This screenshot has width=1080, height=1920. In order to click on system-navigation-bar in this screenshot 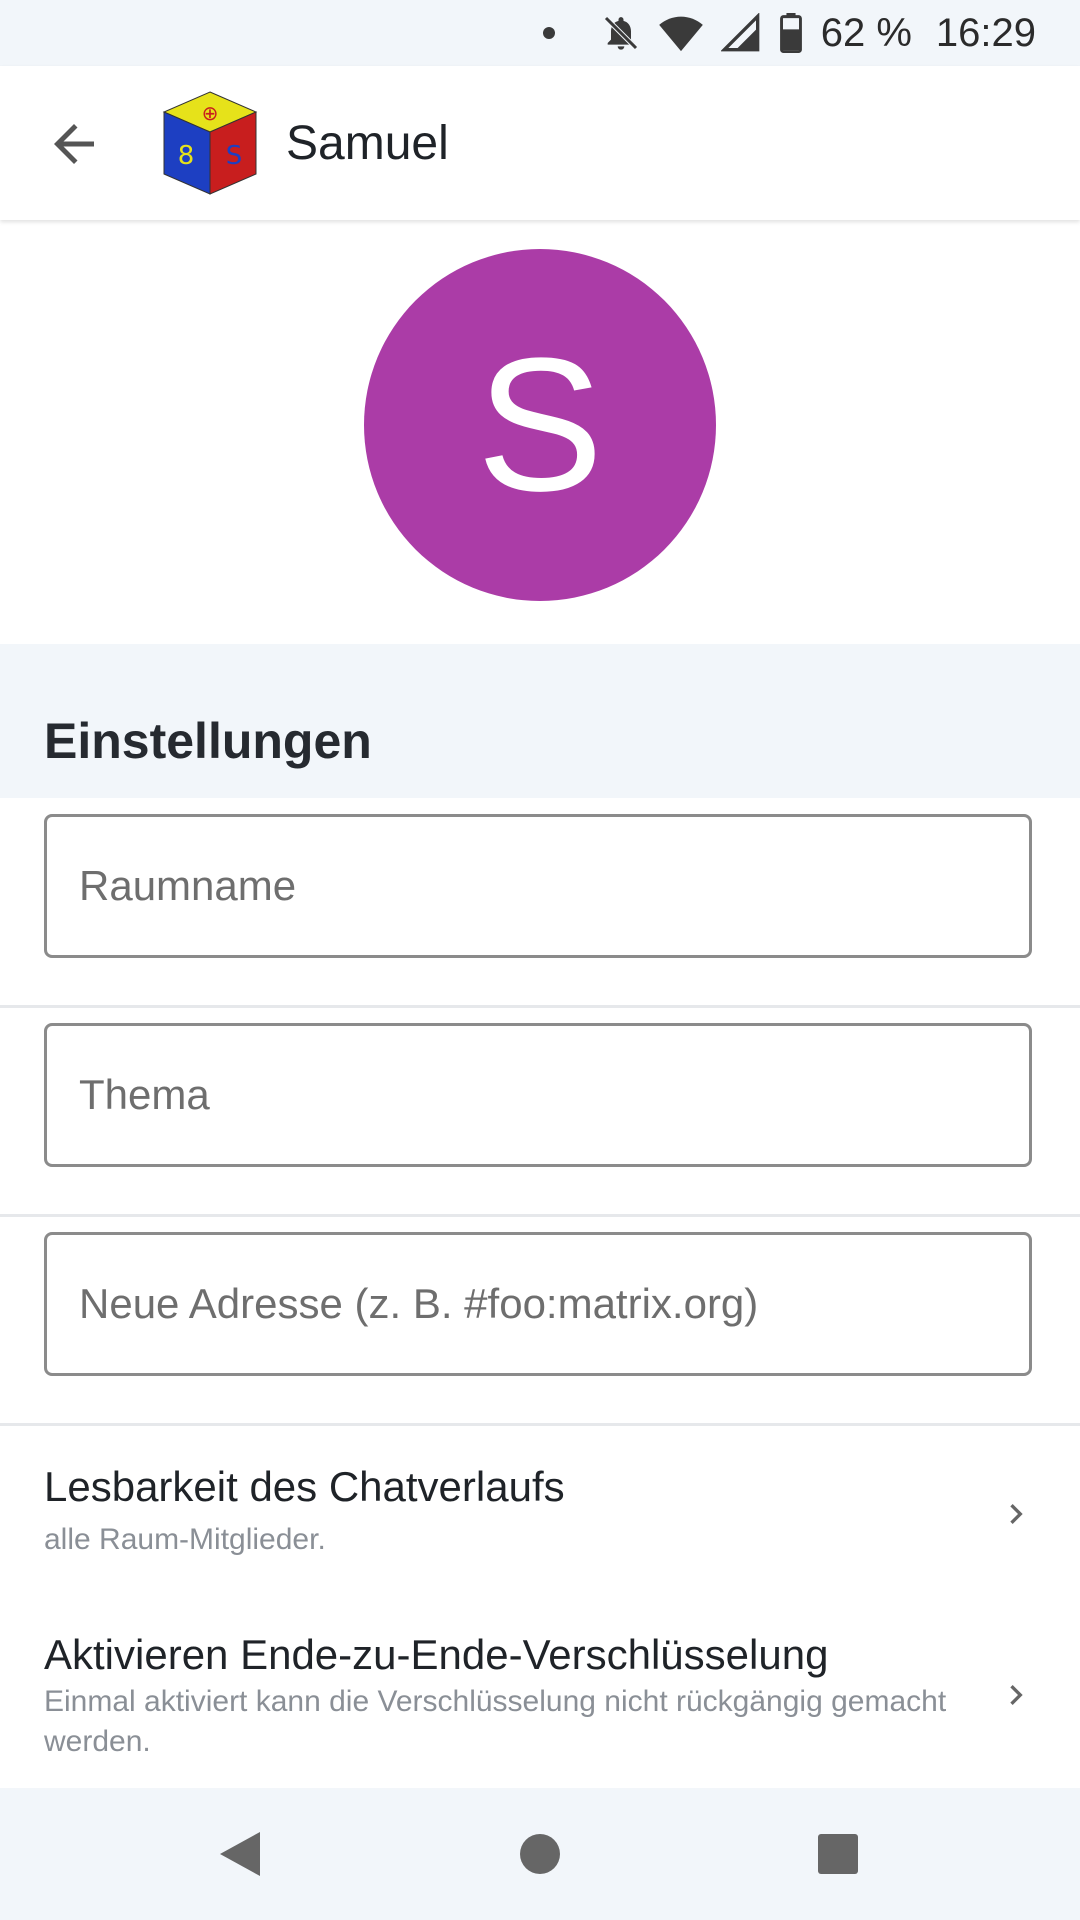, I will do `click(540, 1854)`.